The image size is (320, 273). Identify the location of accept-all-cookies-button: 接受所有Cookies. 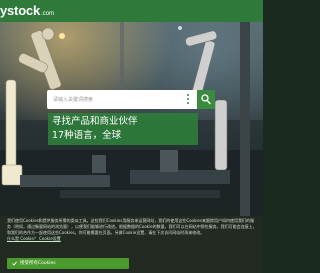
(68, 263).